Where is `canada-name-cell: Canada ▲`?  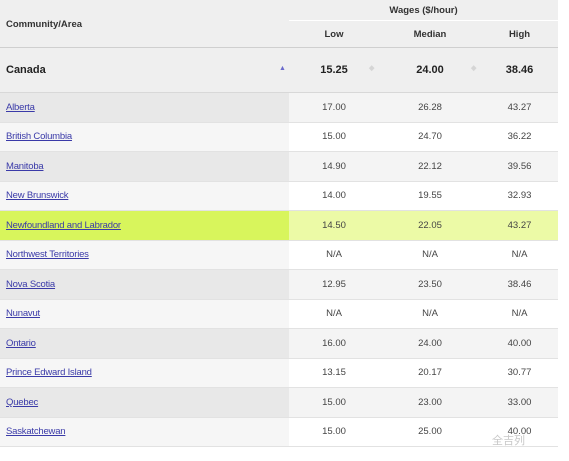 canada-name-cell: Canada ▲ is located at coordinates (144, 70).